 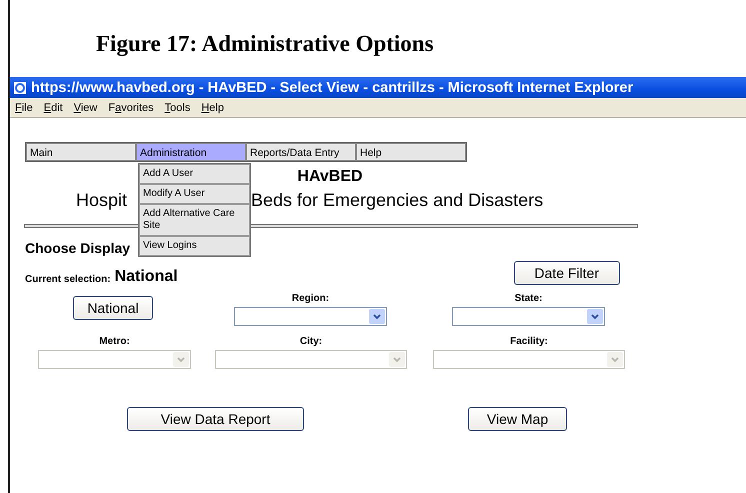 What do you see at coordinates (102, 200) in the screenshot?
I see `site-subtitle: Hospit` at bounding box center [102, 200].